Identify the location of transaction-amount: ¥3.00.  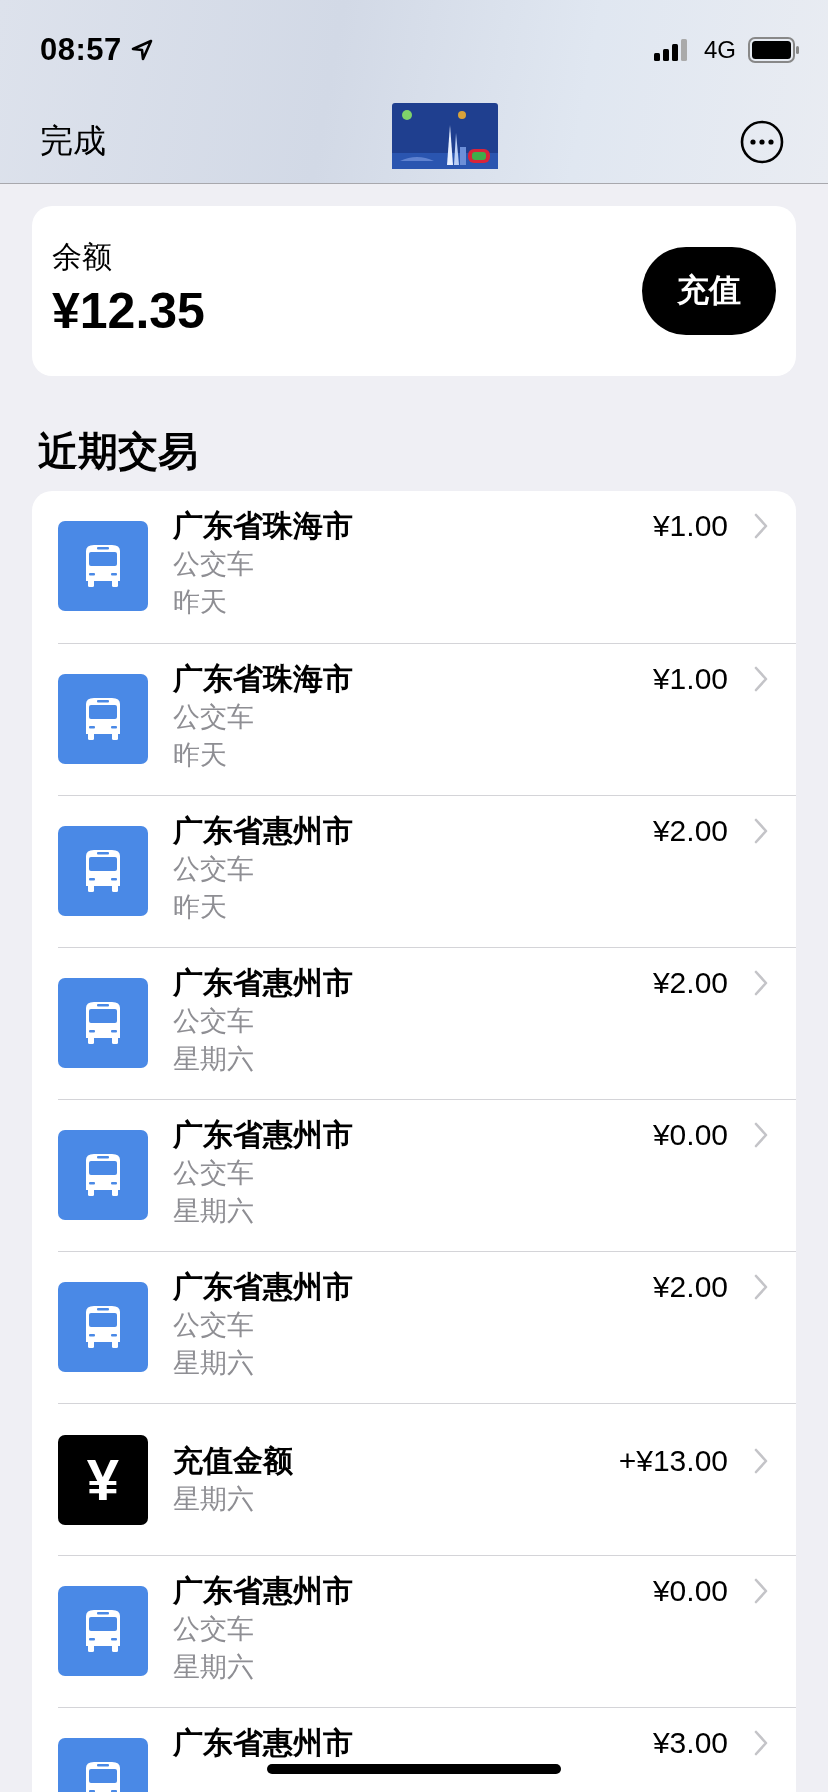
(690, 1743).